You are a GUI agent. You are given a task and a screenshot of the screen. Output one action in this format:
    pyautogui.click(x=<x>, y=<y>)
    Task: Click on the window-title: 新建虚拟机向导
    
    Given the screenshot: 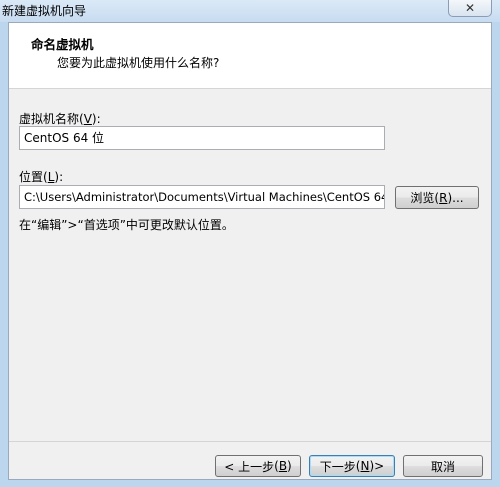 What is the action you would take?
    pyautogui.click(x=44, y=11)
    